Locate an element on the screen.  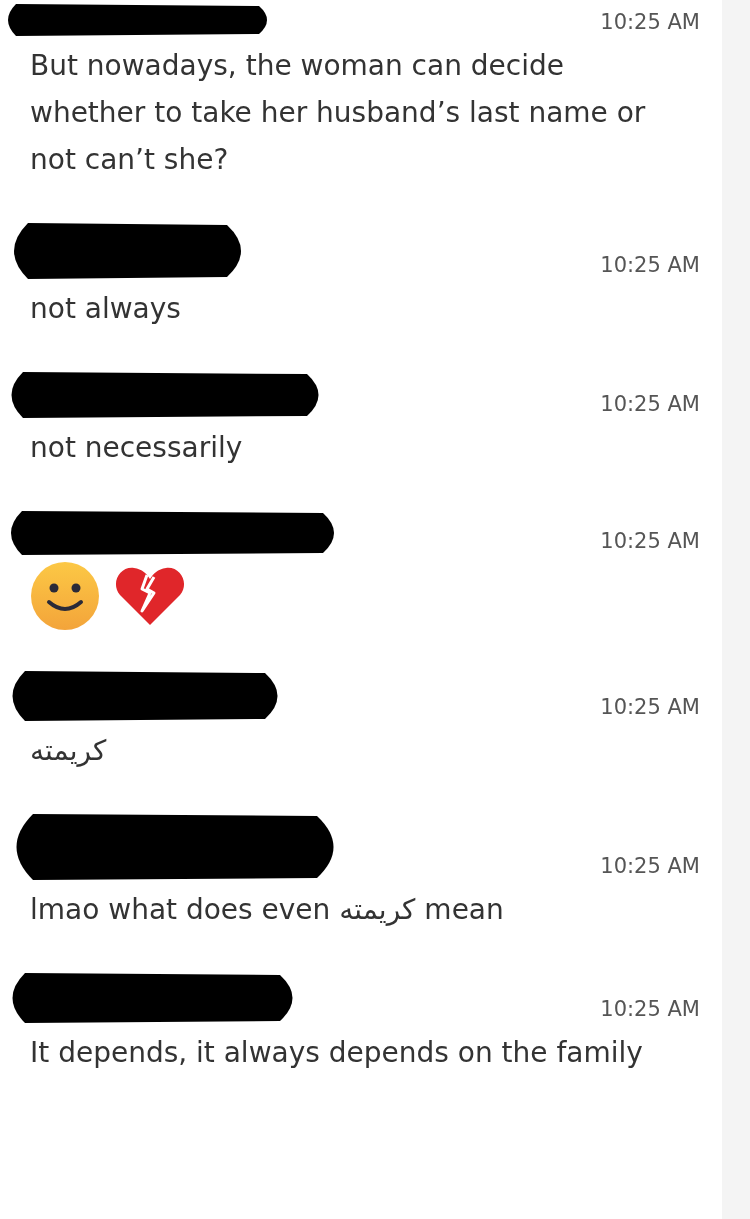
message-text: كريمته is located at coordinates (68, 751).